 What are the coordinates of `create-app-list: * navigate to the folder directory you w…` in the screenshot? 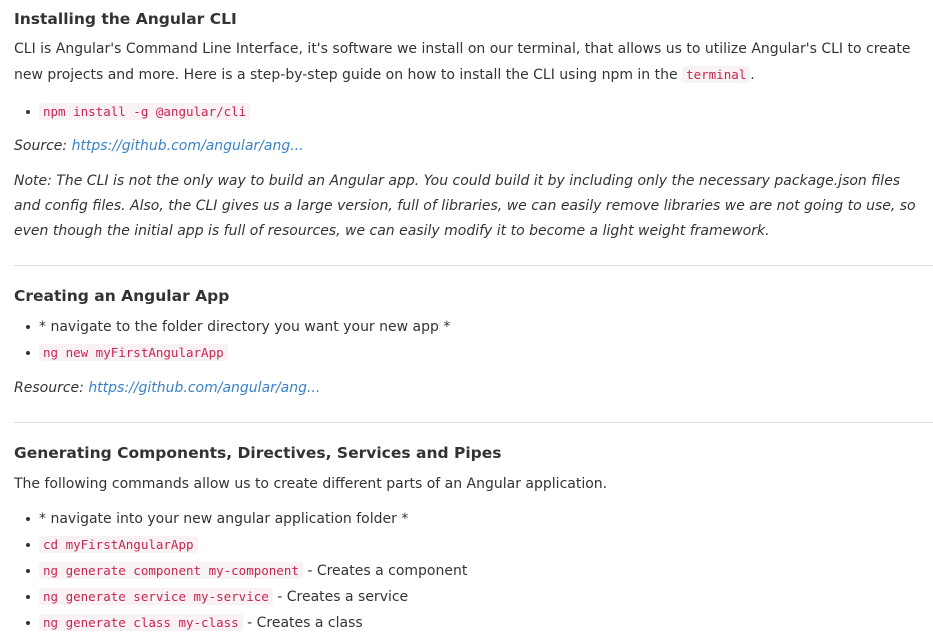 It's located at (232, 340).